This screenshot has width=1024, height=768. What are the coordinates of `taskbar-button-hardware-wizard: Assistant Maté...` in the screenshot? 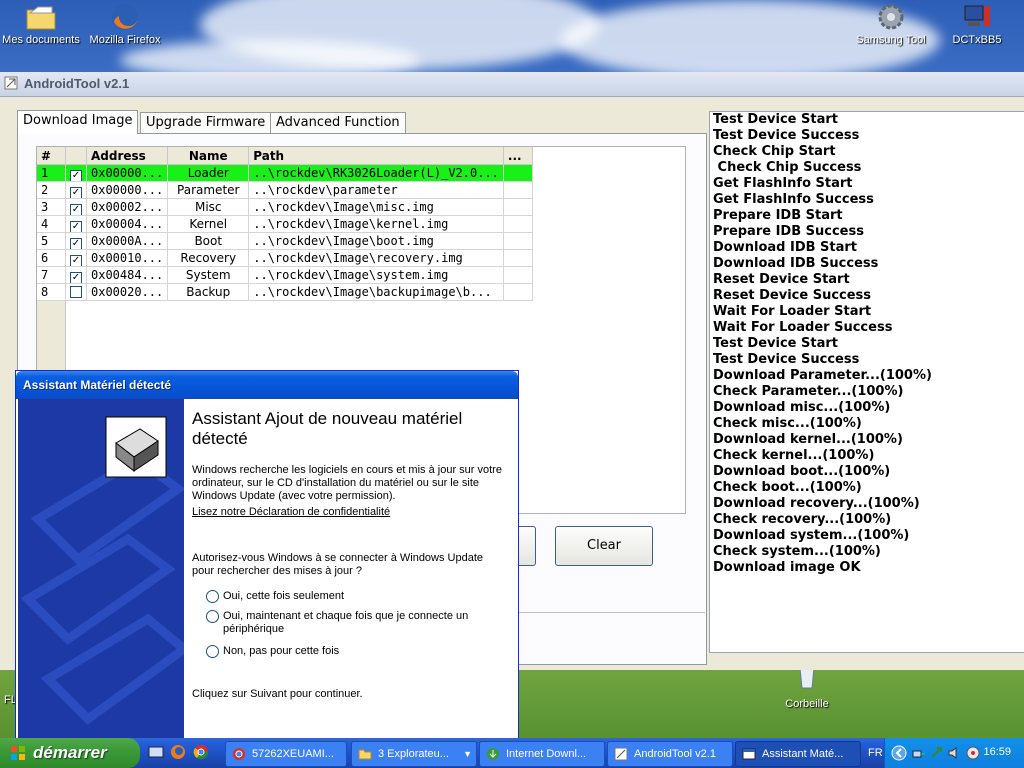 It's located at (798, 754).